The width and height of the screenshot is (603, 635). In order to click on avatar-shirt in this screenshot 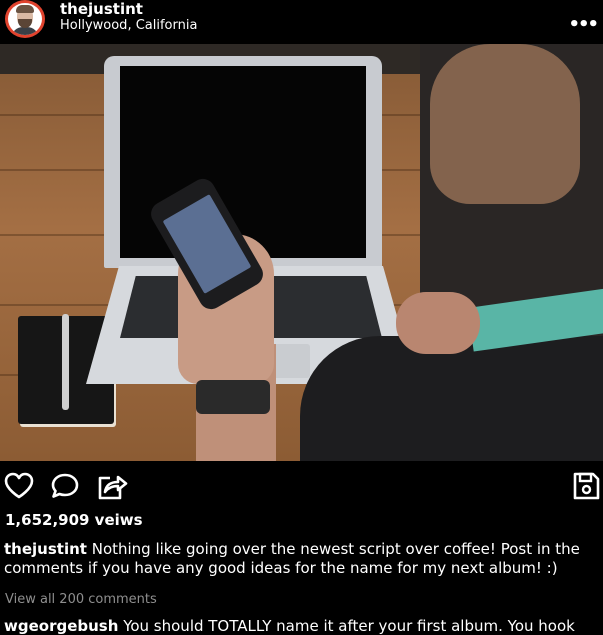, I will do `click(25, 31)`.